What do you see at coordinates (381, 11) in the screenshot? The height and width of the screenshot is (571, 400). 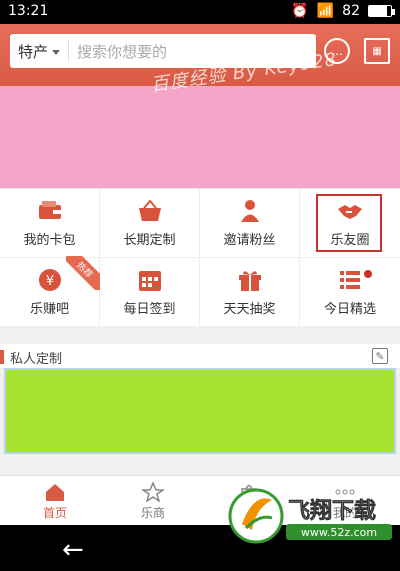 I see `battery-icon` at bounding box center [381, 11].